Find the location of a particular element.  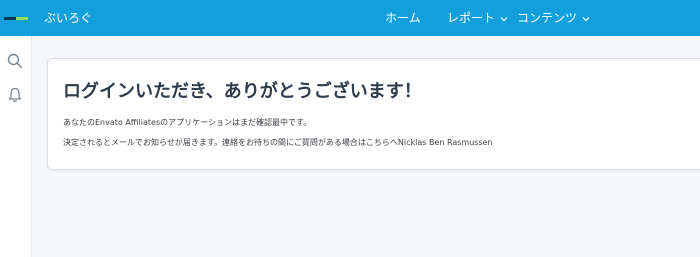

nav-report-dropdown: レポート is located at coordinates (478, 18).